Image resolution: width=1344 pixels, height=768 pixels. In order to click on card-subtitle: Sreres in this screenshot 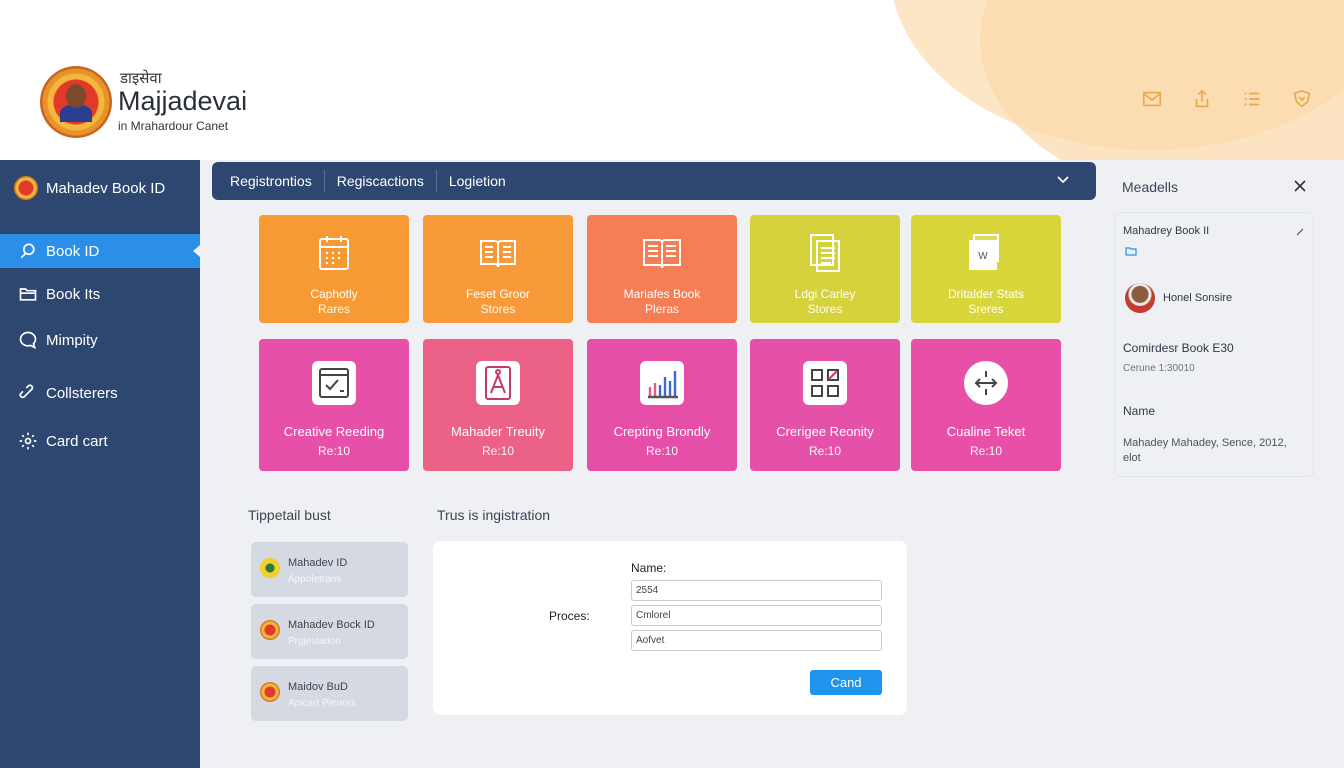, I will do `click(986, 309)`.